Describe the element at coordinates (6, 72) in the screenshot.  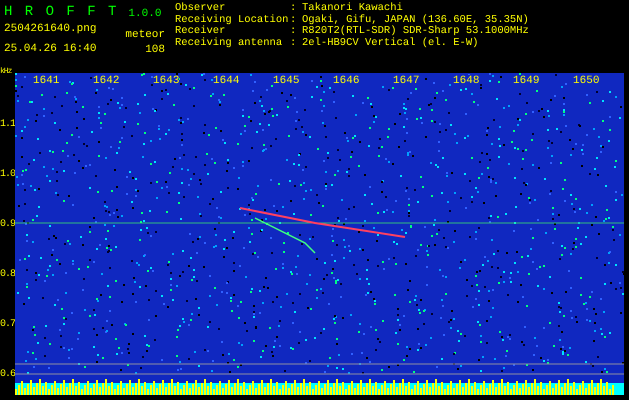
I see `axis-unit-label: kHz` at that location.